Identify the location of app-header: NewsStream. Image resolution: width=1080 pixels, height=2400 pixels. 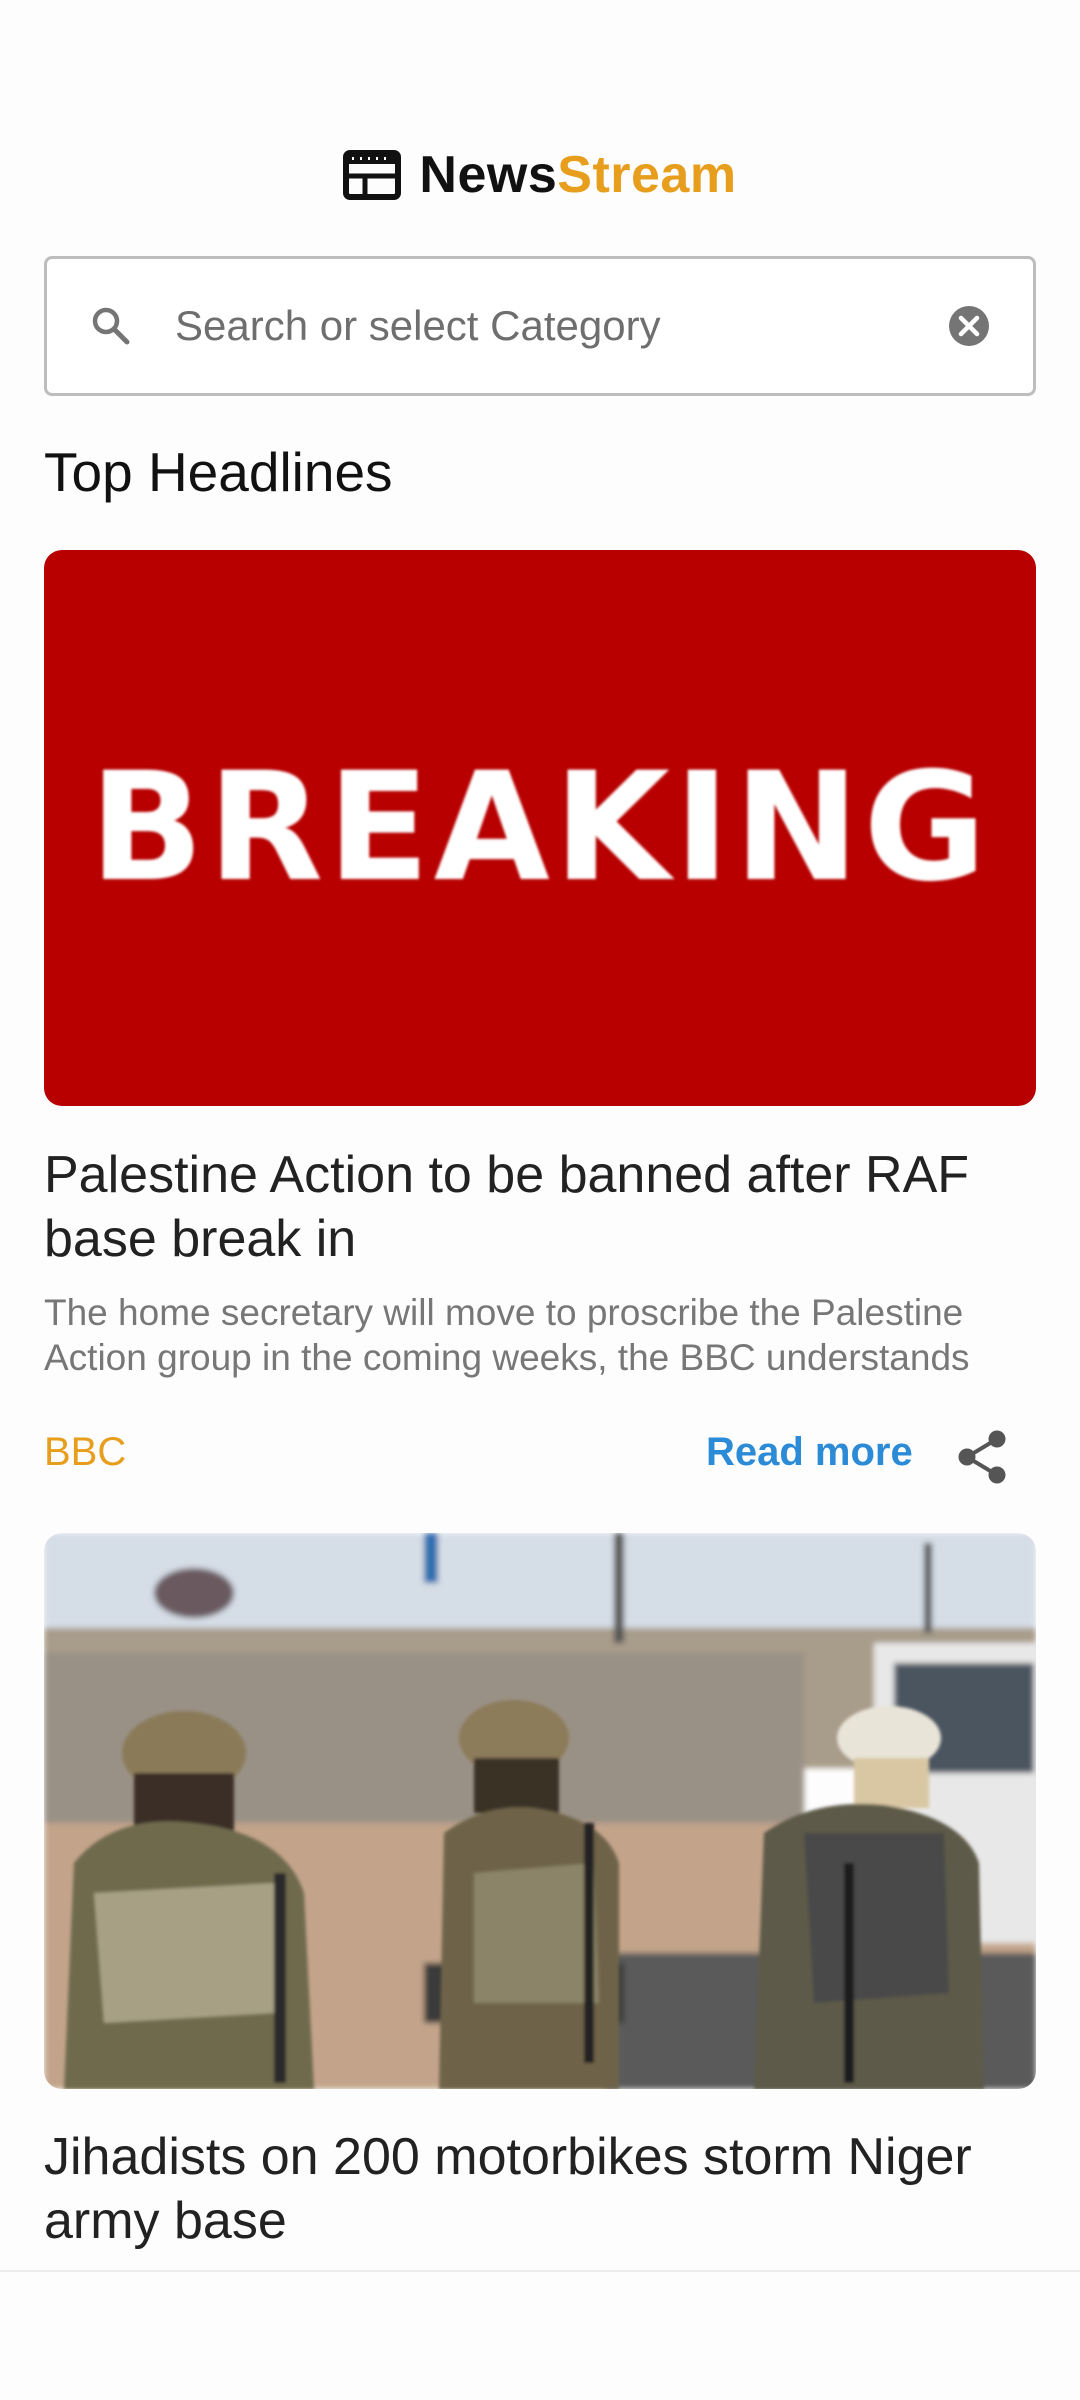
(540, 175).